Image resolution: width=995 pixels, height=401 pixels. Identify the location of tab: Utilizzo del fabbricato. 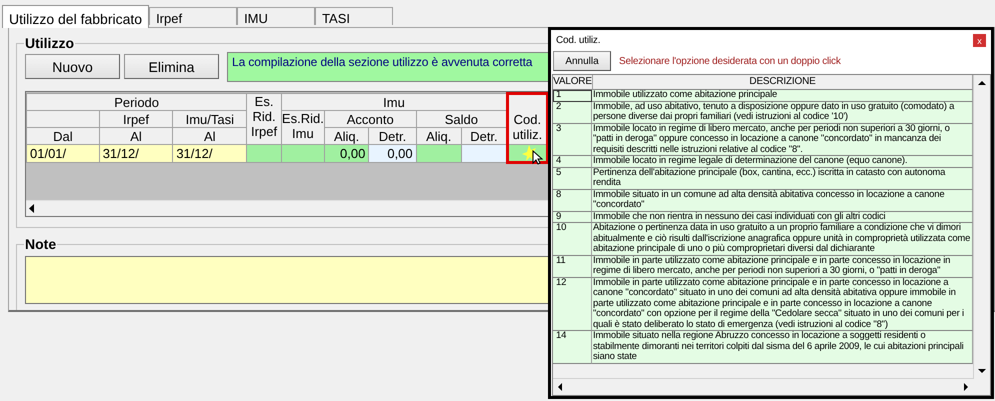
(76, 16).